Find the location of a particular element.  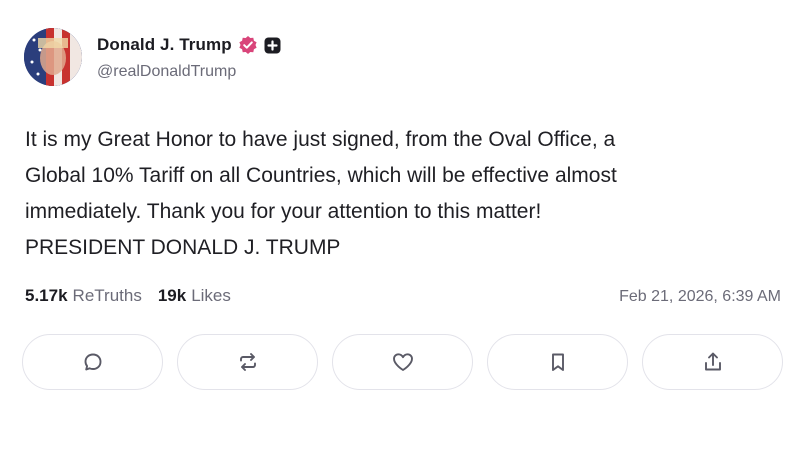

likes-count: 19k is located at coordinates (172, 295).